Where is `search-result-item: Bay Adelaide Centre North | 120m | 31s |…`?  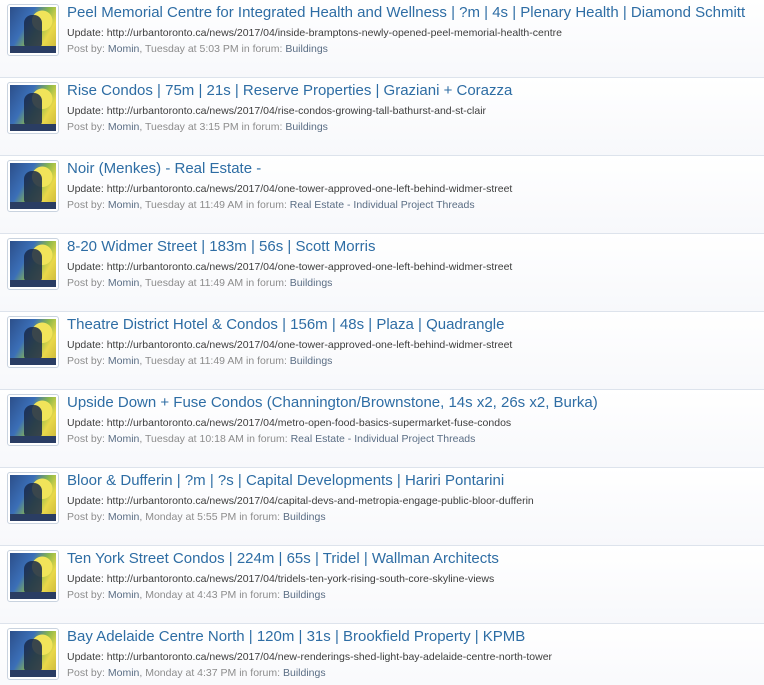 search-result-item: Bay Adelaide Centre North | 120m | 31s |… is located at coordinates (382, 654).